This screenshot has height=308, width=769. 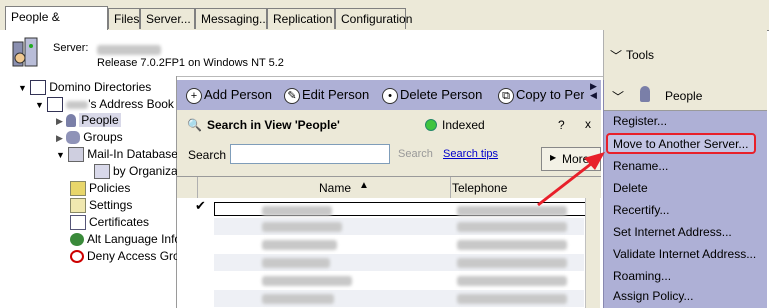 I want to click on annotation-arrow, so click(x=571, y=179).